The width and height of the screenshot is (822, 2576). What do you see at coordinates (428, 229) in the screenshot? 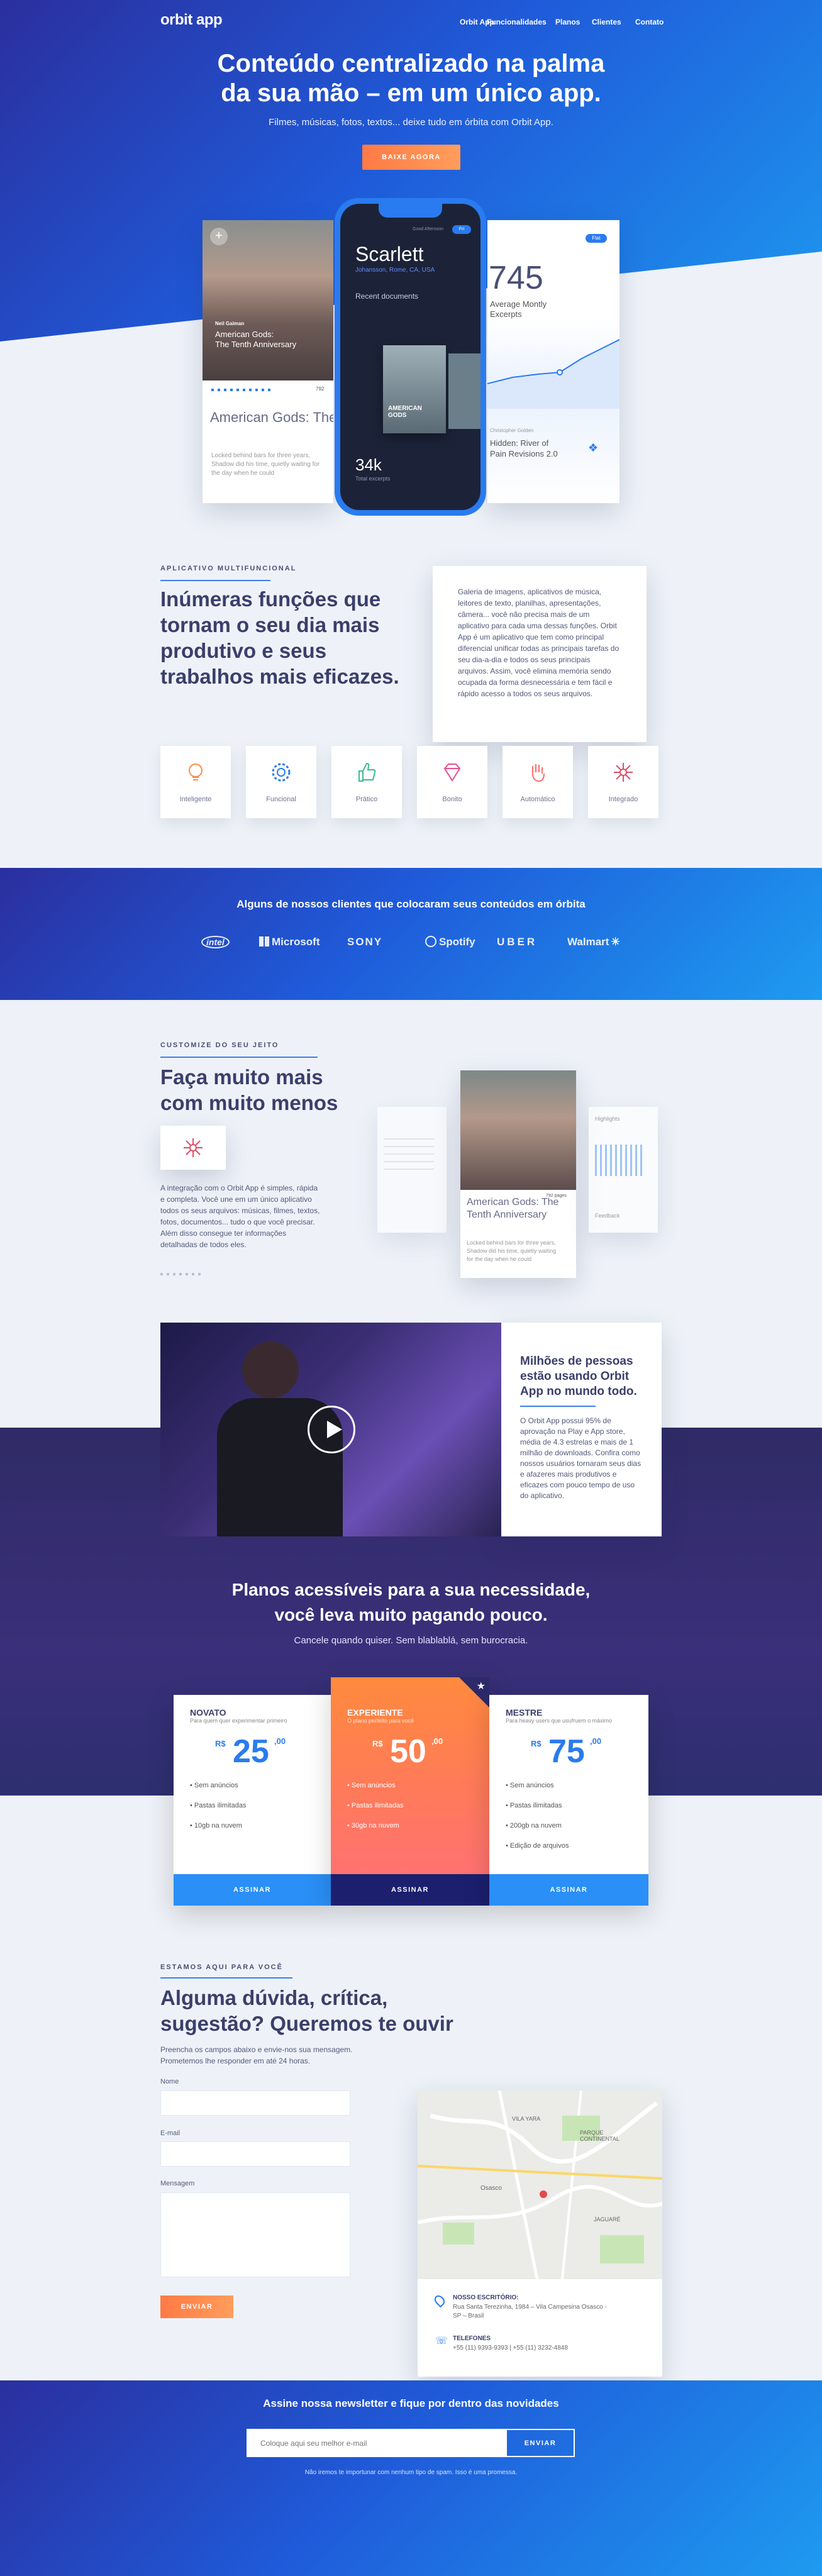
I see `phone-greeting: Good Afternoon` at bounding box center [428, 229].